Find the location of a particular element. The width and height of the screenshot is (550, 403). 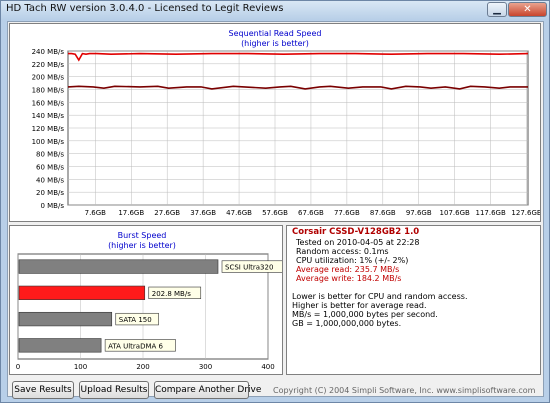

read-xtick-label: 77.6GB is located at coordinates (347, 213).